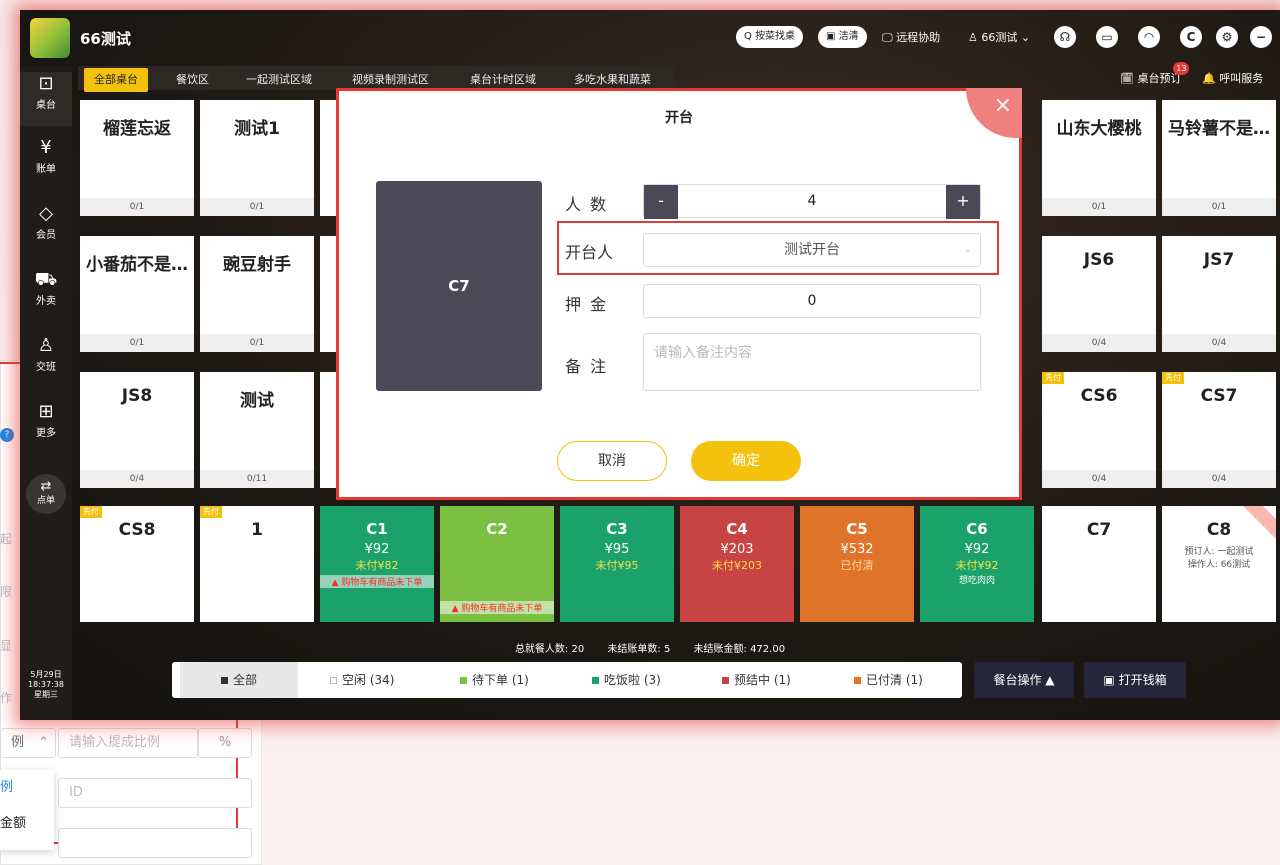 The height and width of the screenshot is (865, 1280). What do you see at coordinates (1099, 294) in the screenshot?
I see `table-card: JS6 0/4` at bounding box center [1099, 294].